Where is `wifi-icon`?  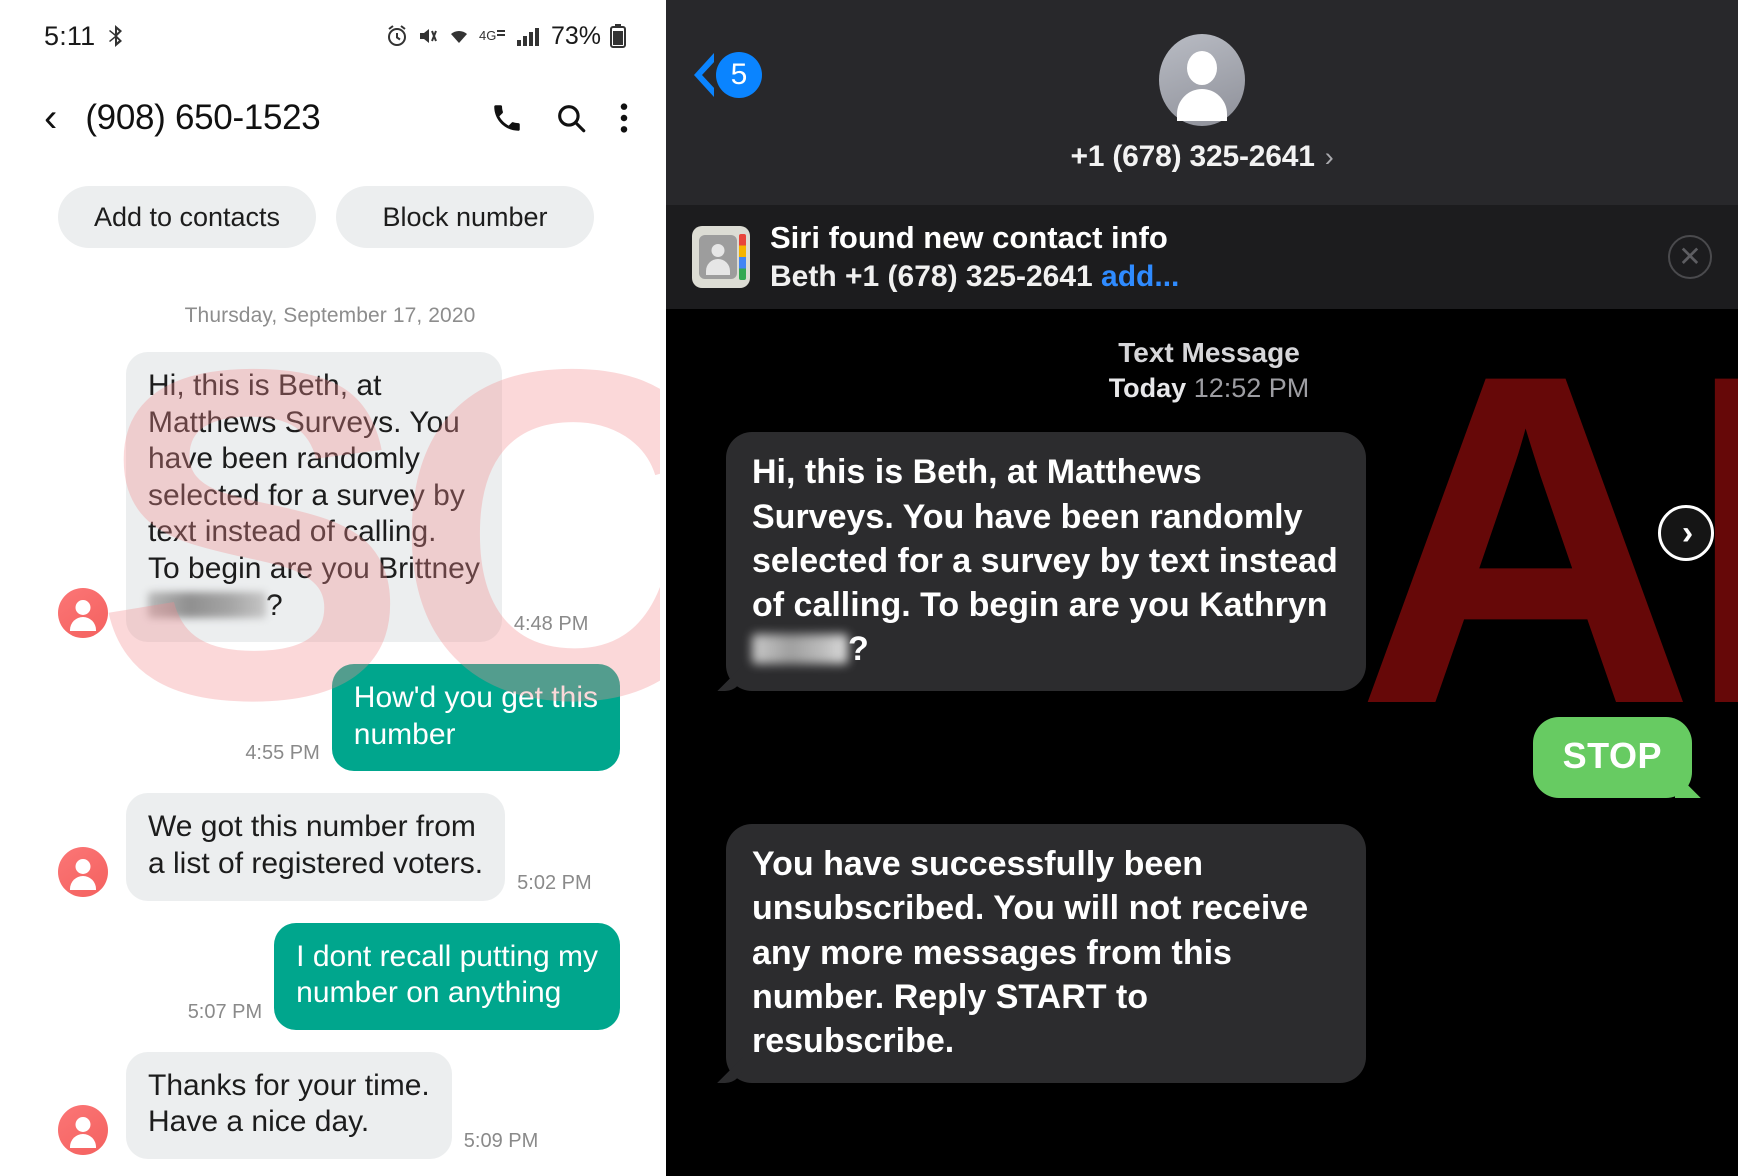
wifi-icon is located at coordinates (459, 36).